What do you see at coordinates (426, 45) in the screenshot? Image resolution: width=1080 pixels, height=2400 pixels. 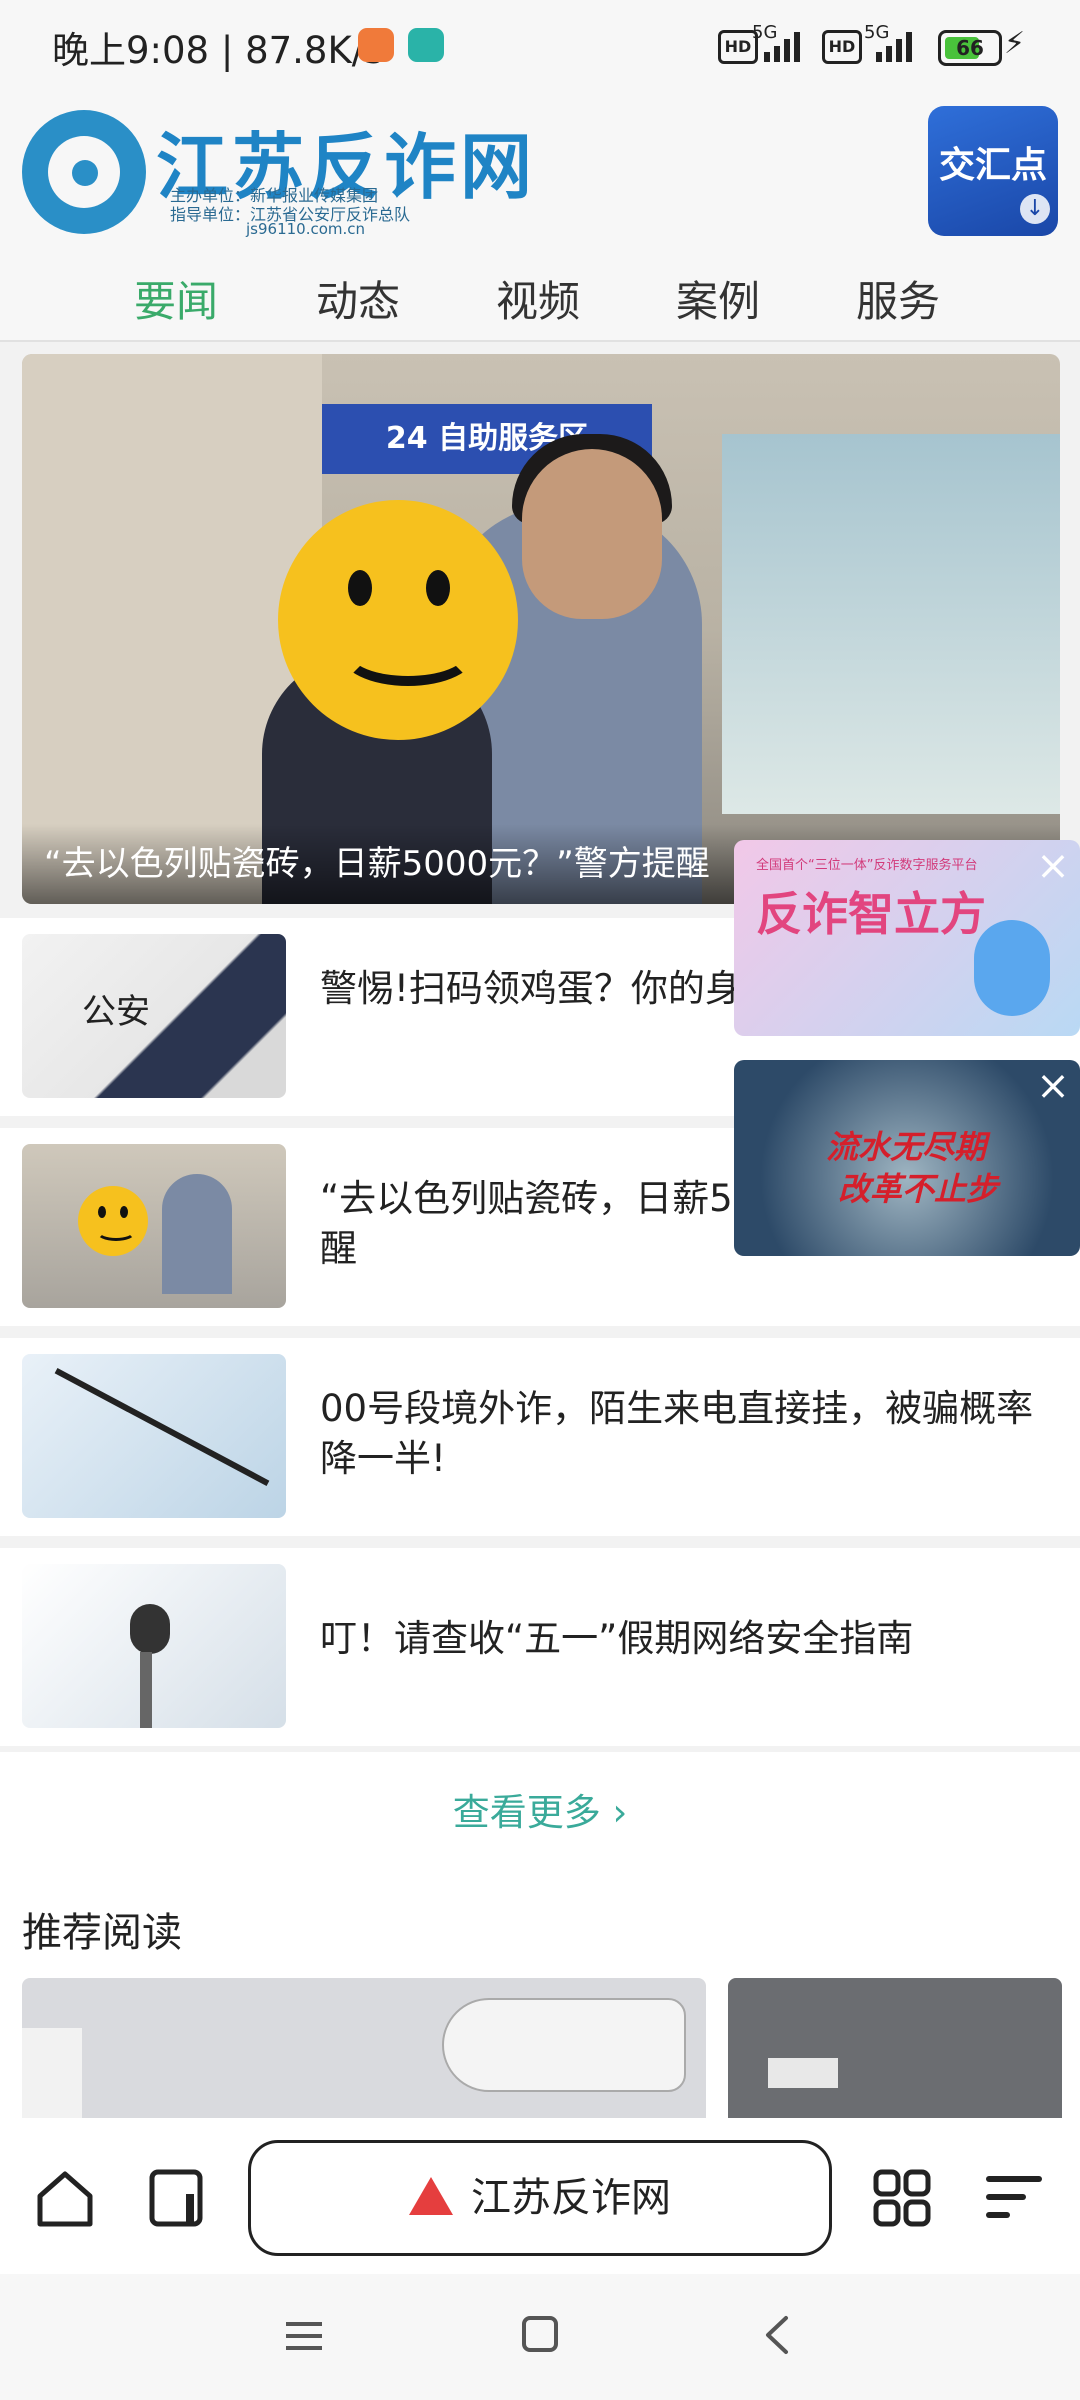 I see `boss-app-icon` at bounding box center [426, 45].